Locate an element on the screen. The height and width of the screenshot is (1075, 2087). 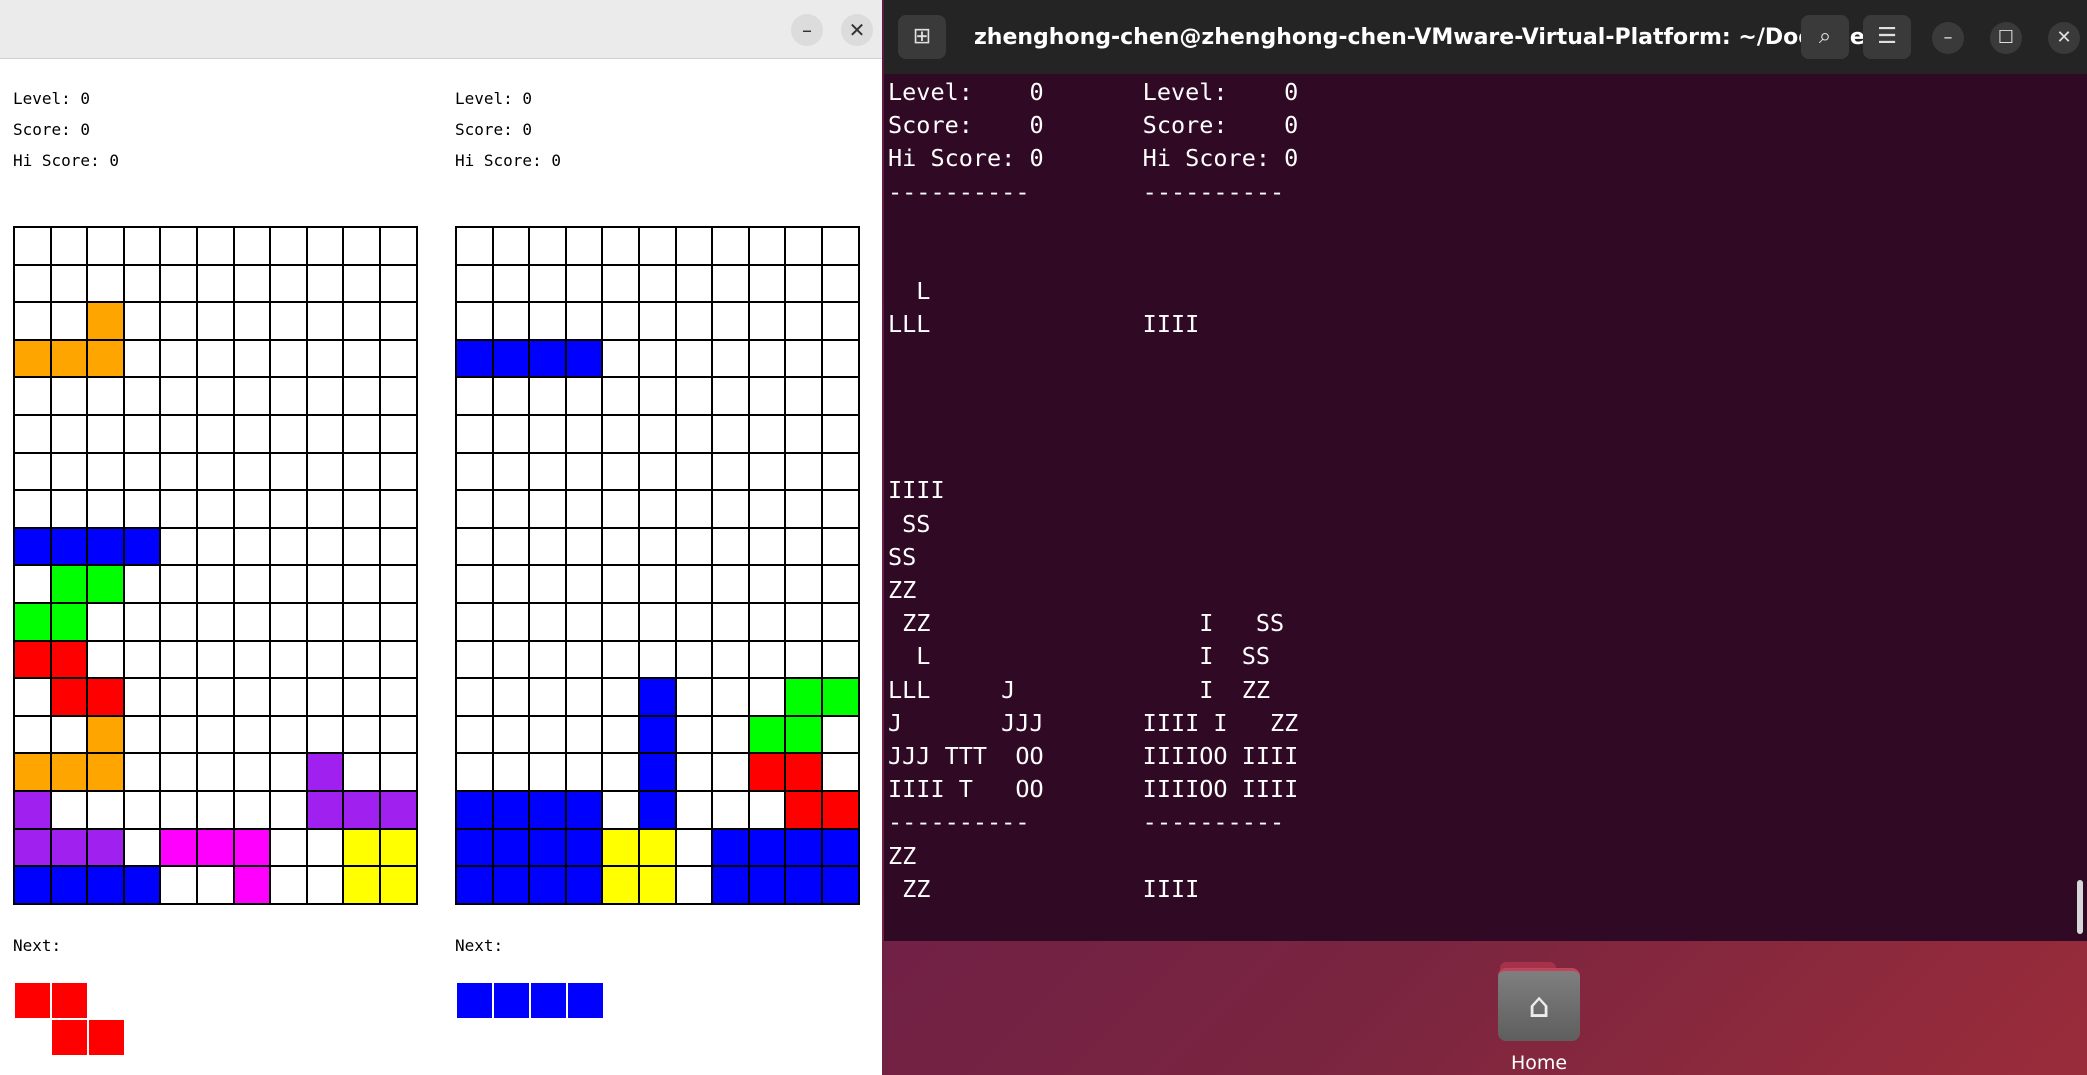
menu-icon: ☰ is located at coordinates (1887, 37).